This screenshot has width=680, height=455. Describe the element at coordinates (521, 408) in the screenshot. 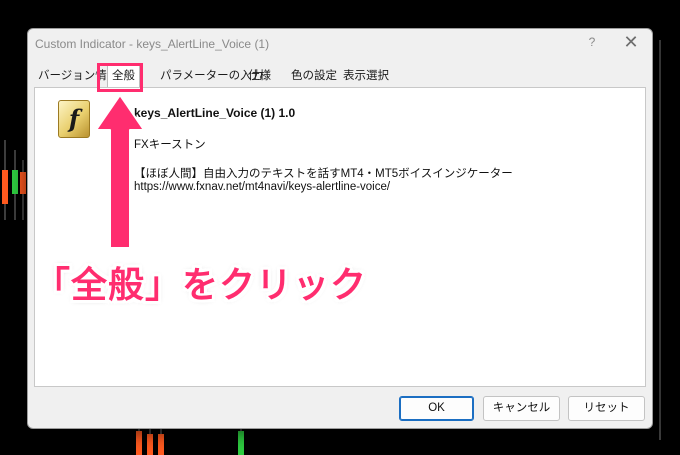

I see `cancel-button: キャンセル` at that location.